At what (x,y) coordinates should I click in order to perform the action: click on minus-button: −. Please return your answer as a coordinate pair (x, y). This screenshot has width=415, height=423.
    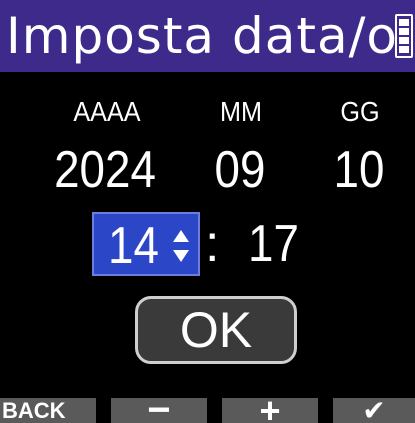
    Looking at the image, I should click on (159, 410).